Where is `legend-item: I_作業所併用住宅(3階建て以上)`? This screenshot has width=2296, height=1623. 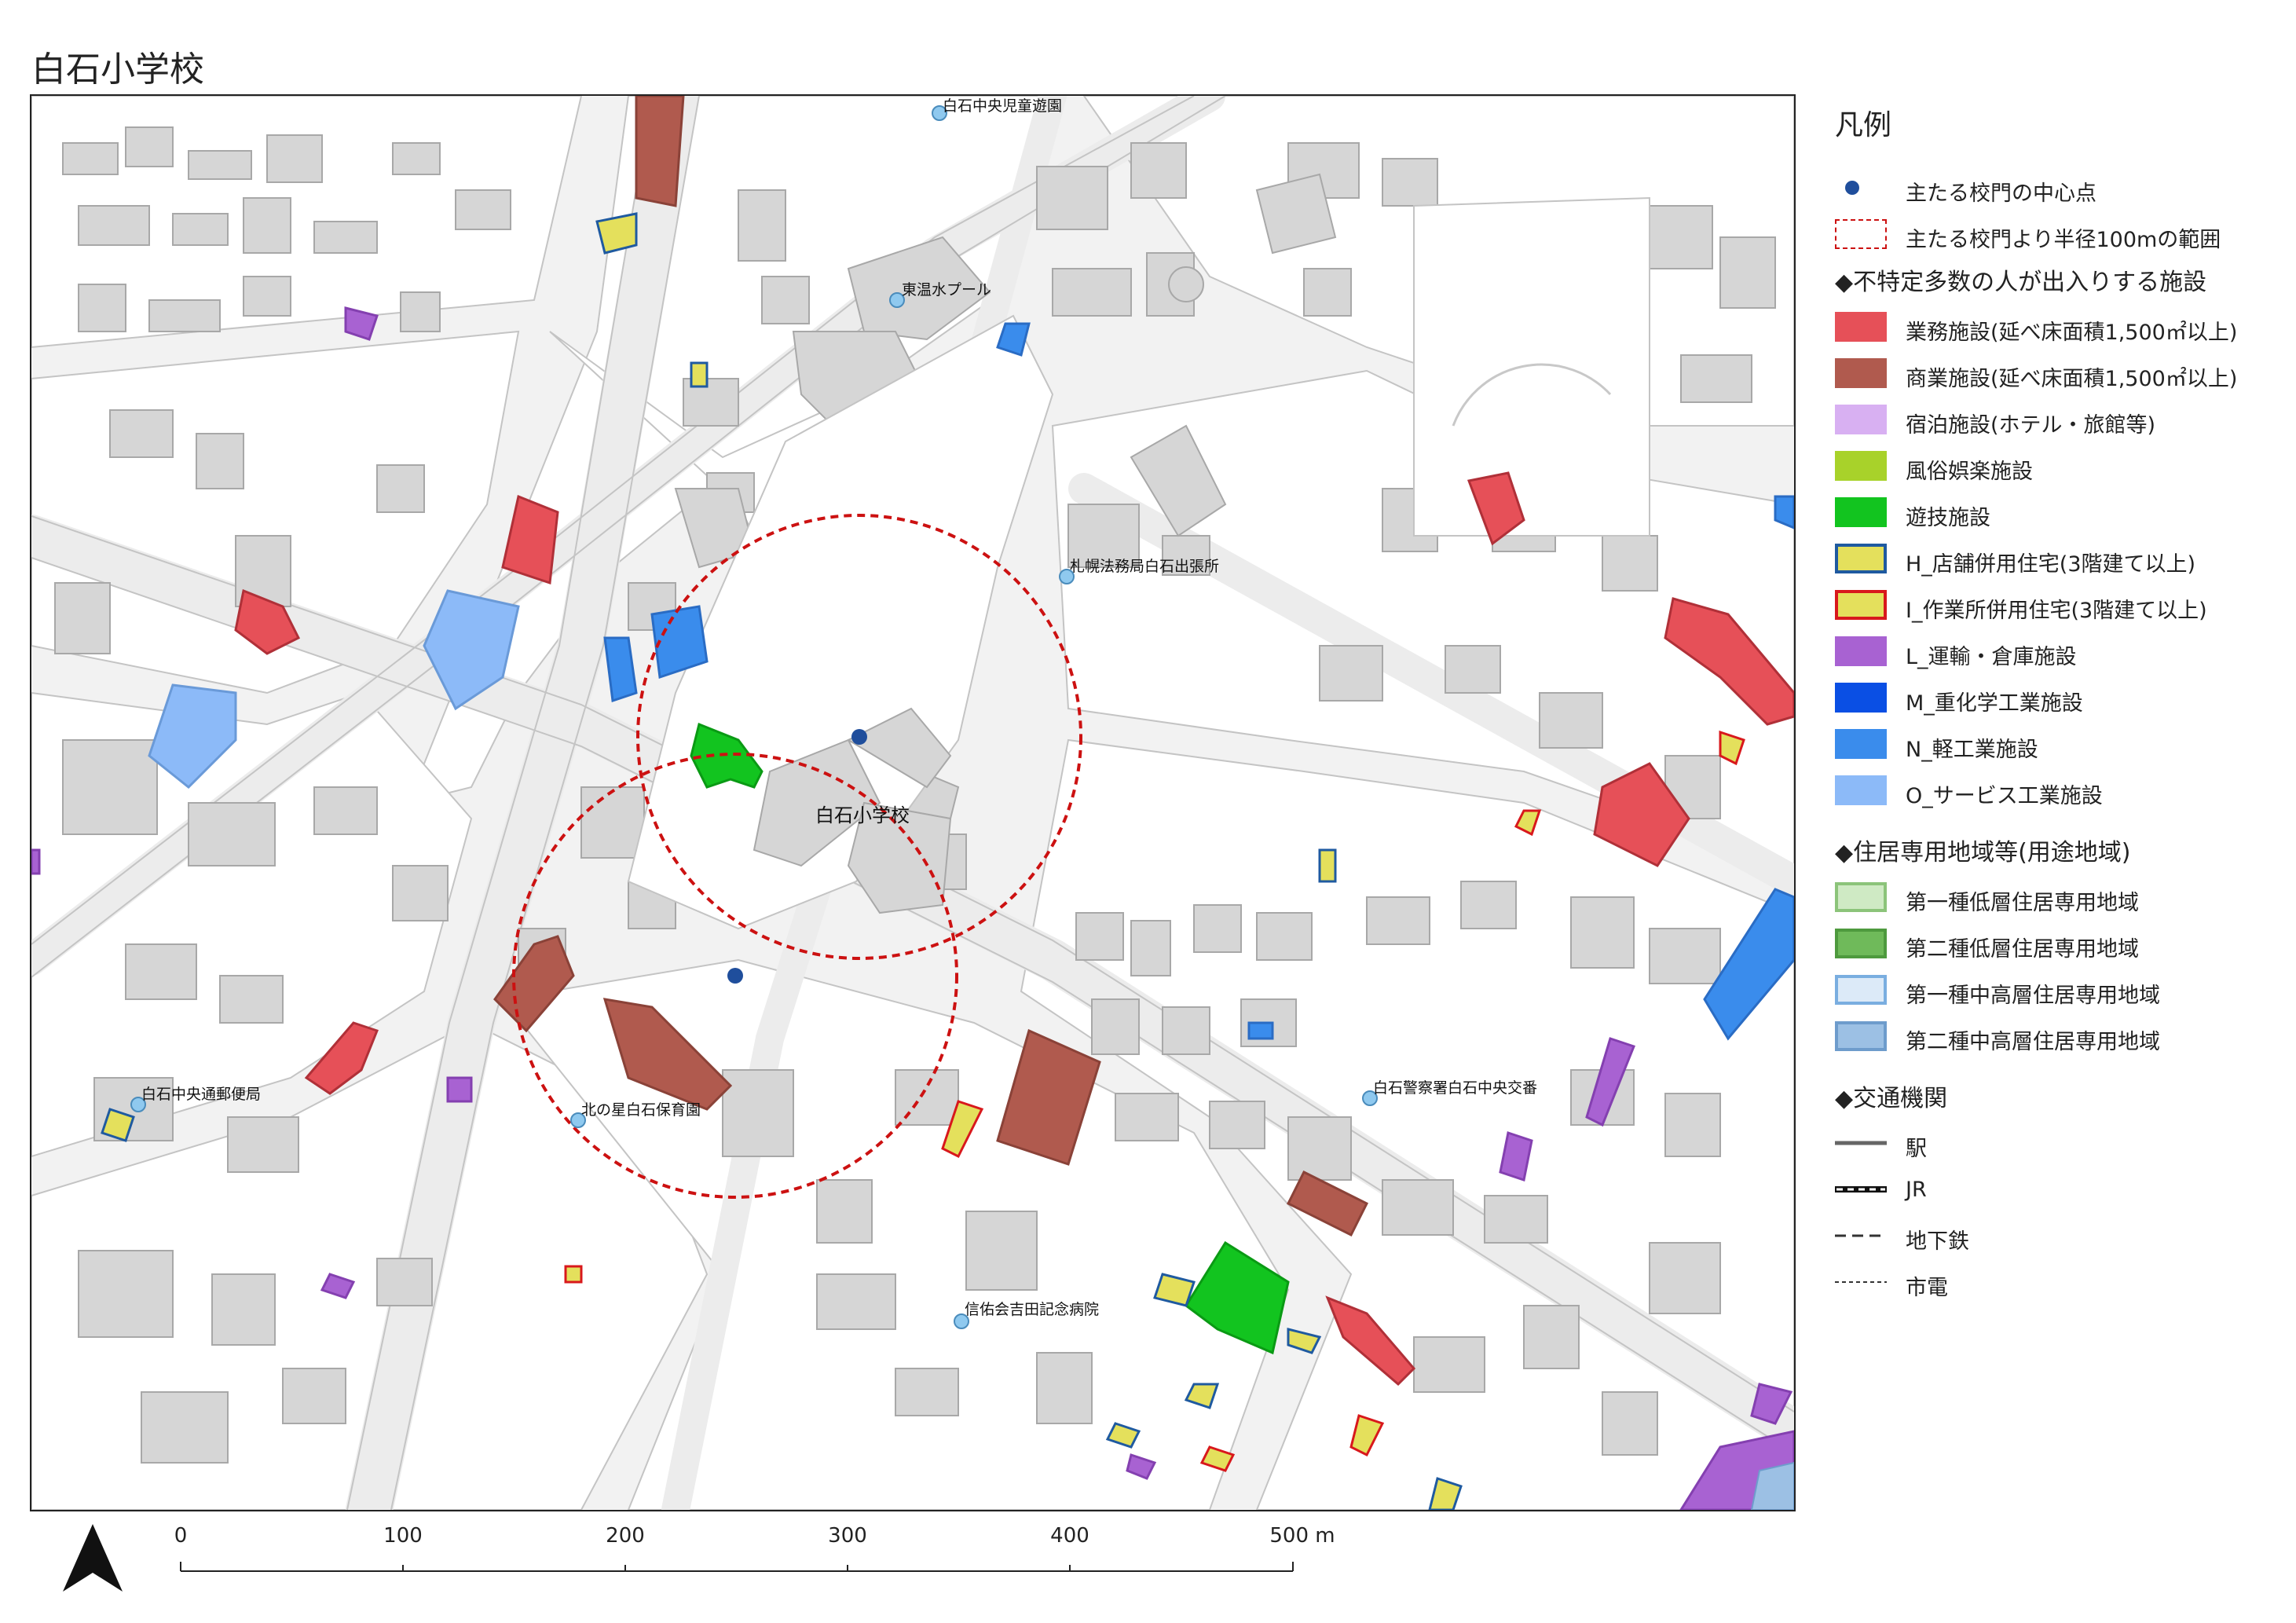 legend-item: I_作業所併用住宅(3階建て以上) is located at coordinates (2063, 607).